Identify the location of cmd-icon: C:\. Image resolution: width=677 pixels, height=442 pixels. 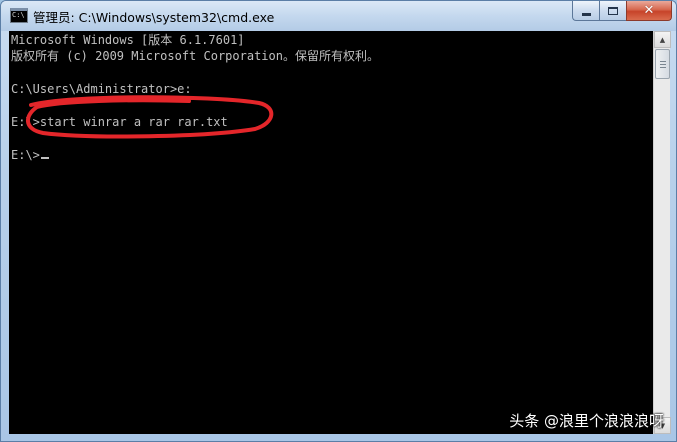
(19, 15).